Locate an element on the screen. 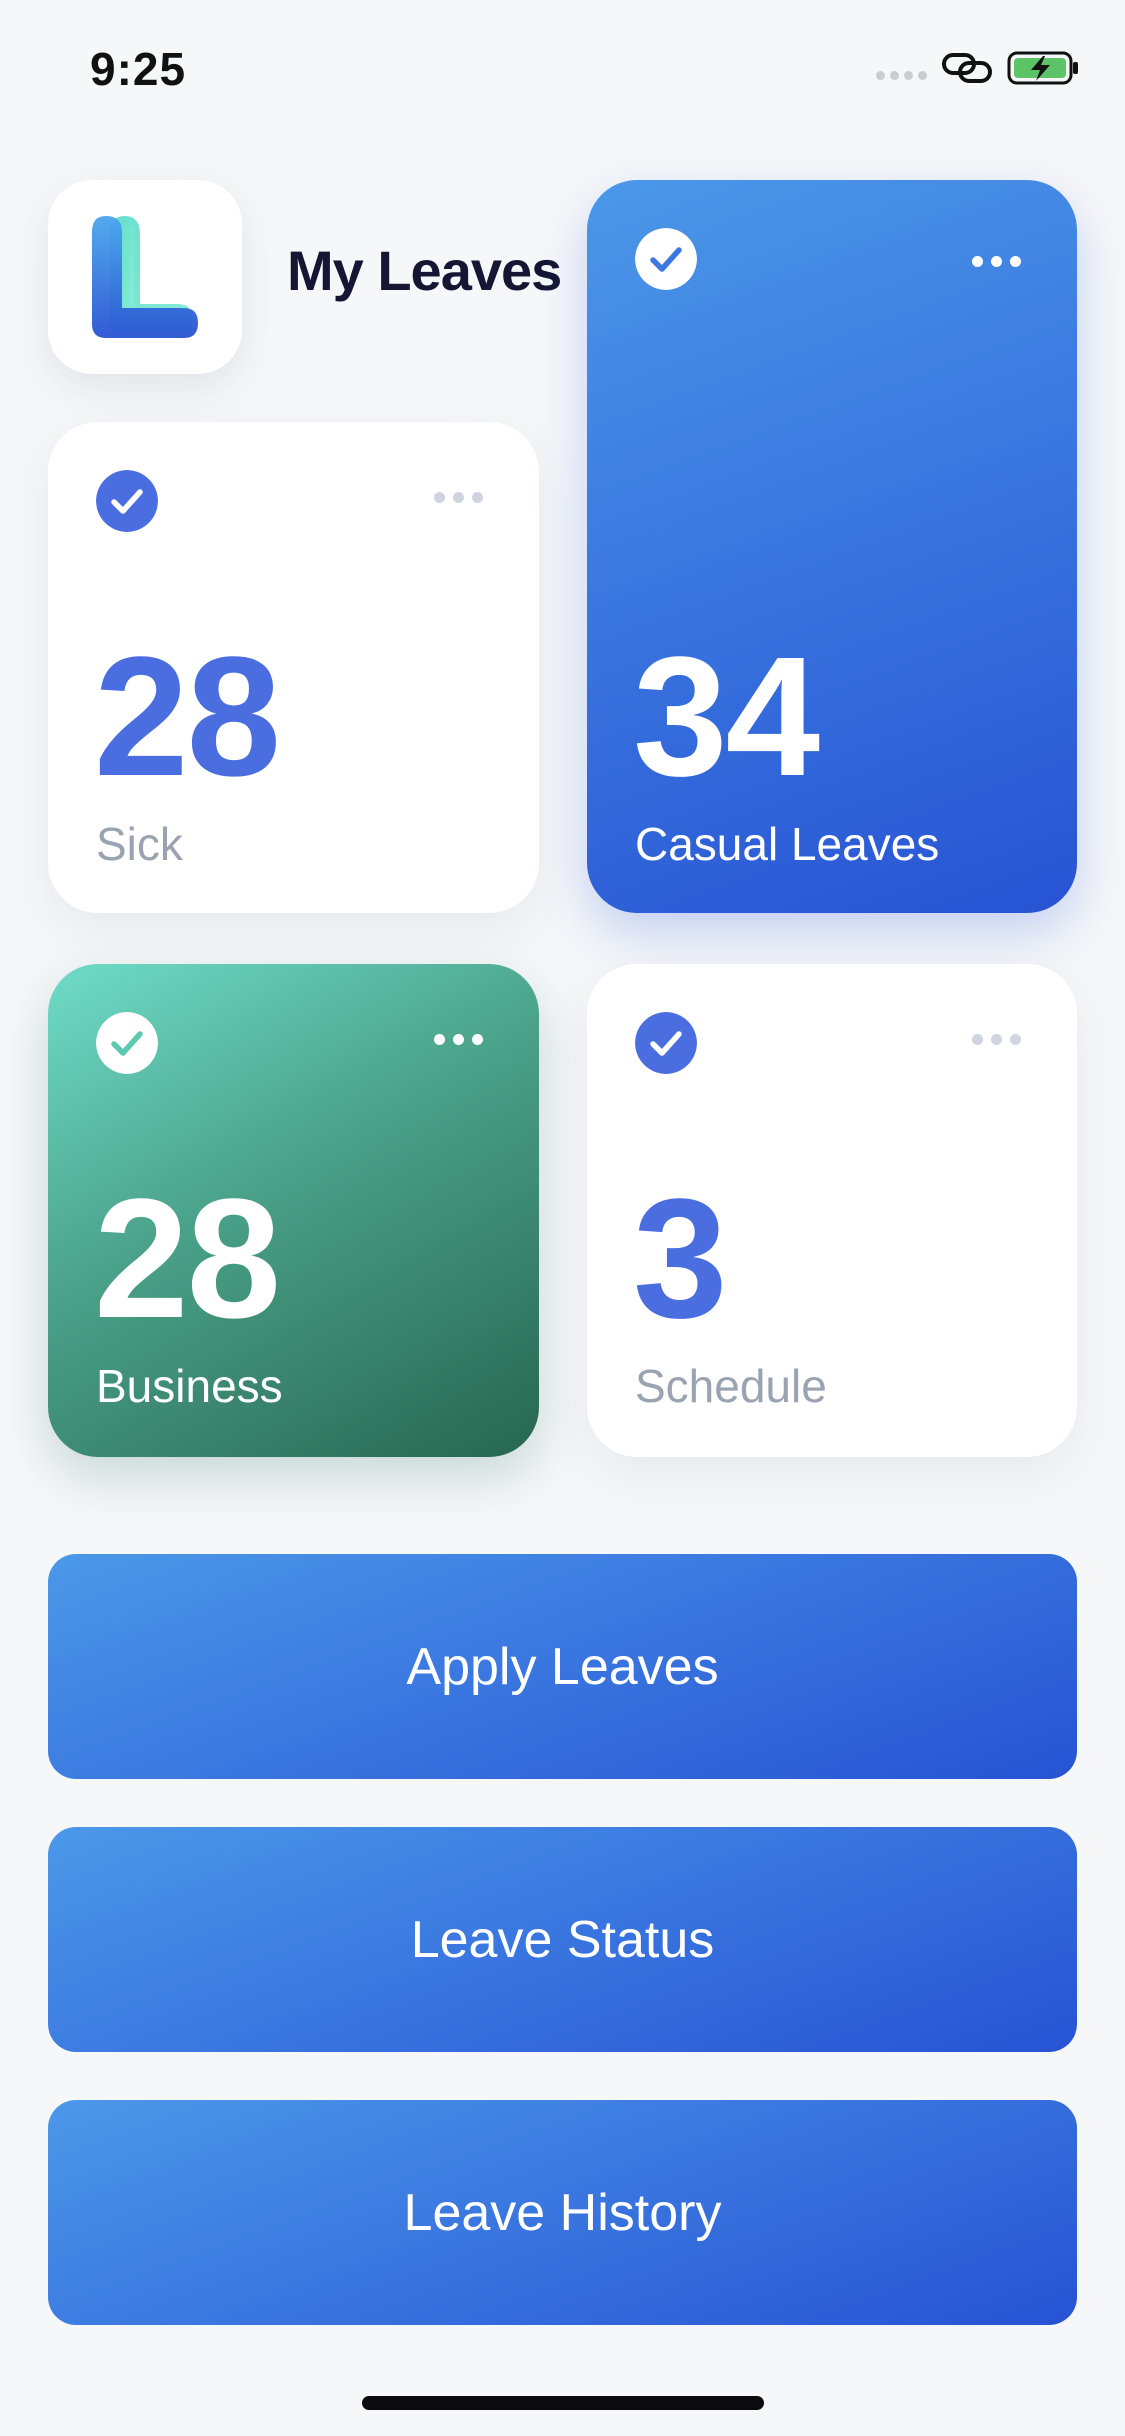 Image resolution: width=1125 pixels, height=2436 pixels. leave-card-business: 28 Business is located at coordinates (293, 1210).